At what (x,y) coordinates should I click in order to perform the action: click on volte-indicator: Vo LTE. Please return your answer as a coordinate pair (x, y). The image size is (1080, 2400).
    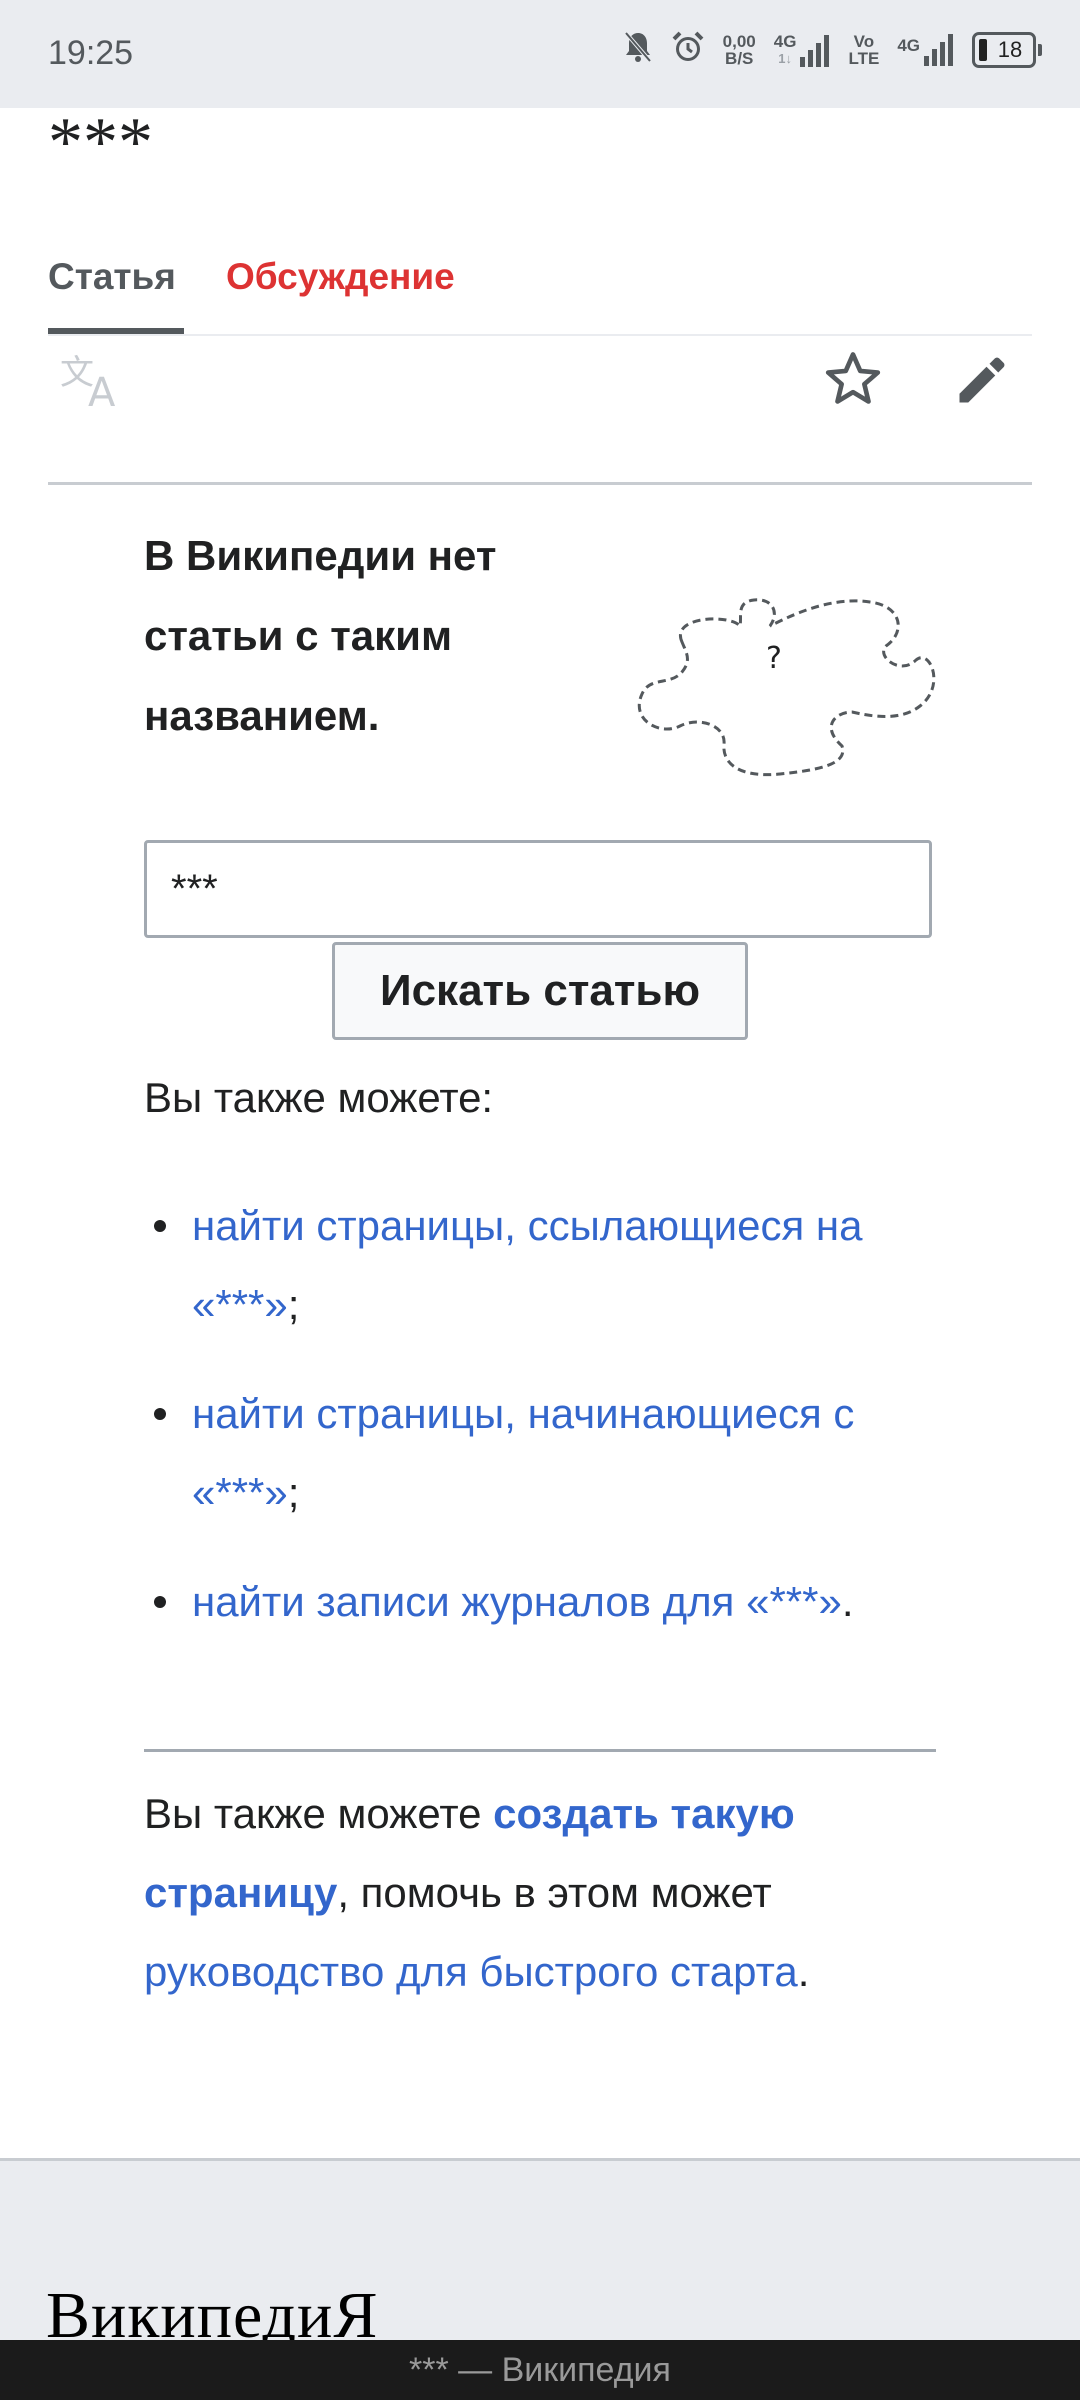
    Looking at the image, I should click on (864, 49).